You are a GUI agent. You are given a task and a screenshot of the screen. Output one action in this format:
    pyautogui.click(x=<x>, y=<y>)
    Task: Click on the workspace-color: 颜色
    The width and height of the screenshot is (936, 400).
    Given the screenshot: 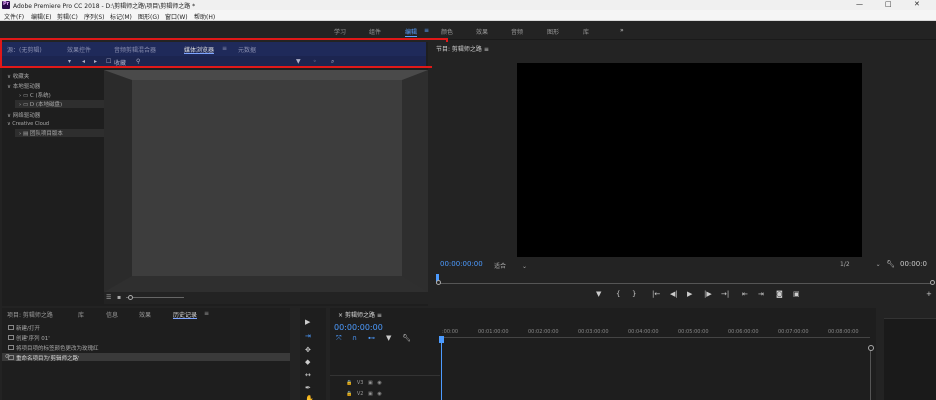 What is the action you would take?
    pyautogui.click(x=447, y=31)
    